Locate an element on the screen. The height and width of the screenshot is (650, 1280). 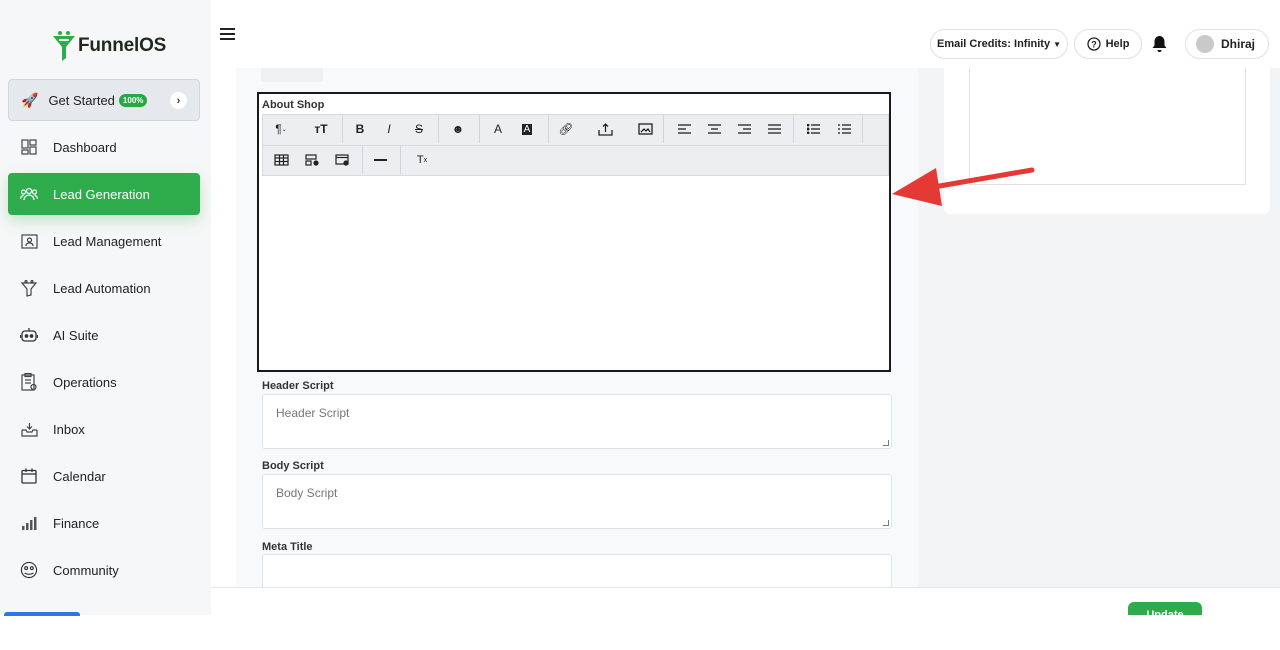
help-label: Help is located at coordinates (1117, 44).